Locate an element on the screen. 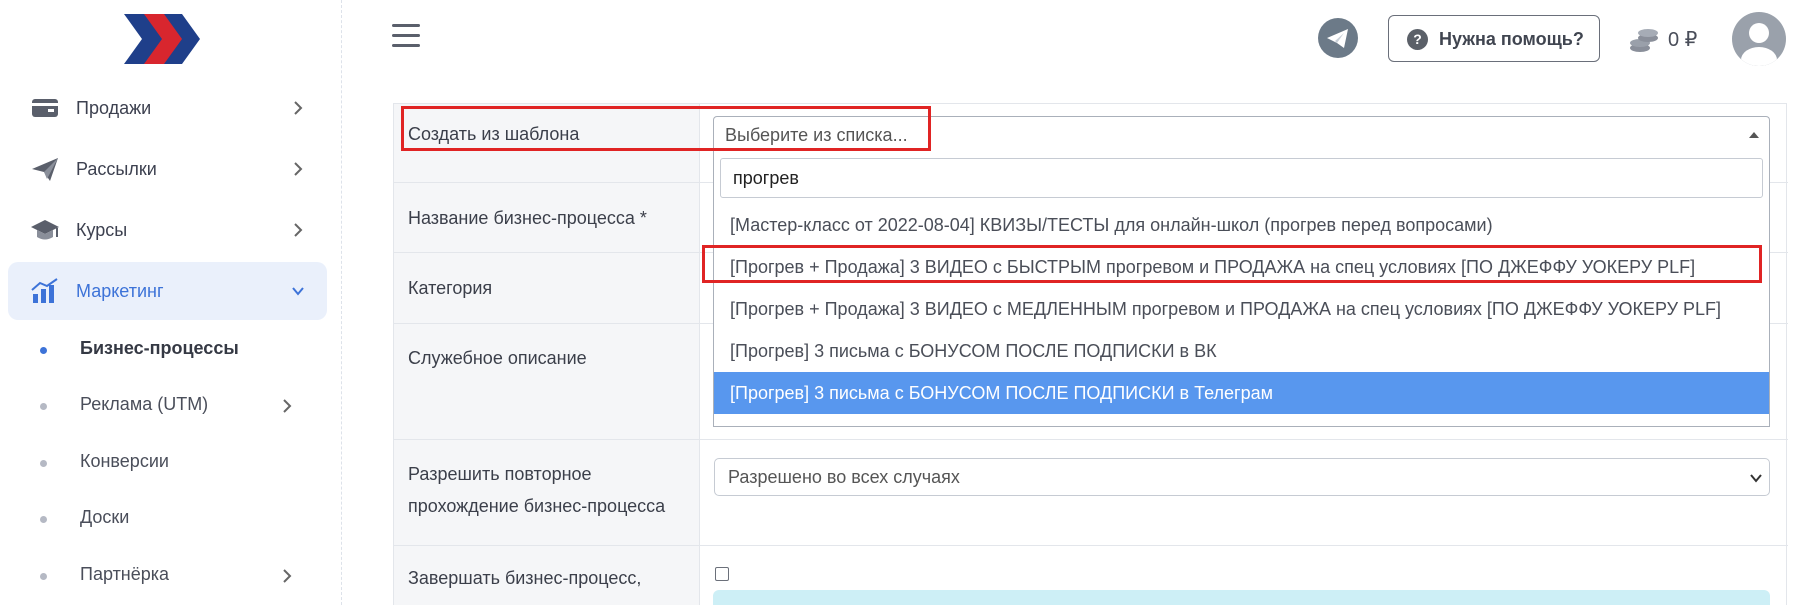 The width and height of the screenshot is (1797, 605). field-label-repeat-line2: прохождение бизнес-процесса is located at coordinates (537, 506).